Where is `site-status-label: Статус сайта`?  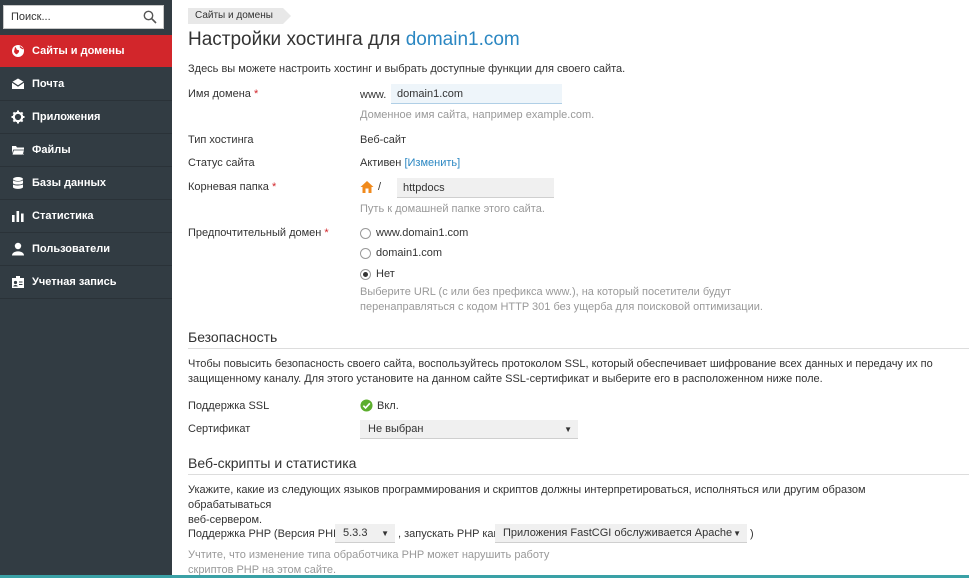 site-status-label: Статус сайта is located at coordinates (221, 163).